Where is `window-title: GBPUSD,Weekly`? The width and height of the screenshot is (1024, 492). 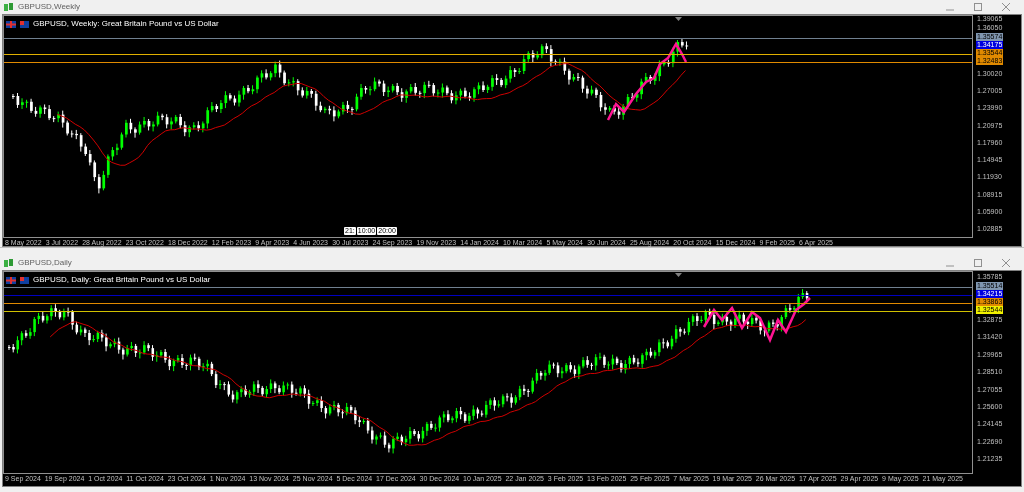 window-title: GBPUSD,Weekly is located at coordinates (49, 7).